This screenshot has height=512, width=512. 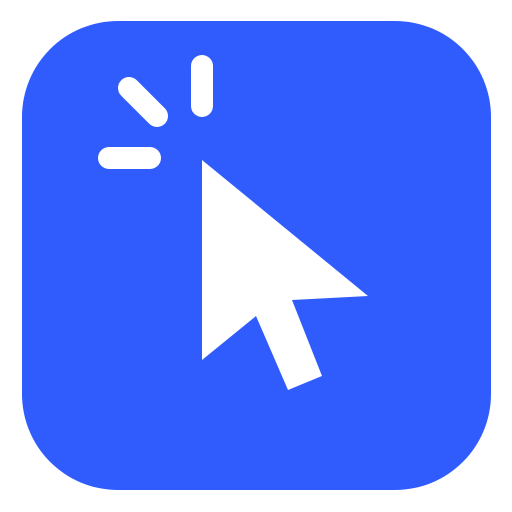 What do you see at coordinates (285, 275) in the screenshot?
I see `arrow-cursor-icon` at bounding box center [285, 275].